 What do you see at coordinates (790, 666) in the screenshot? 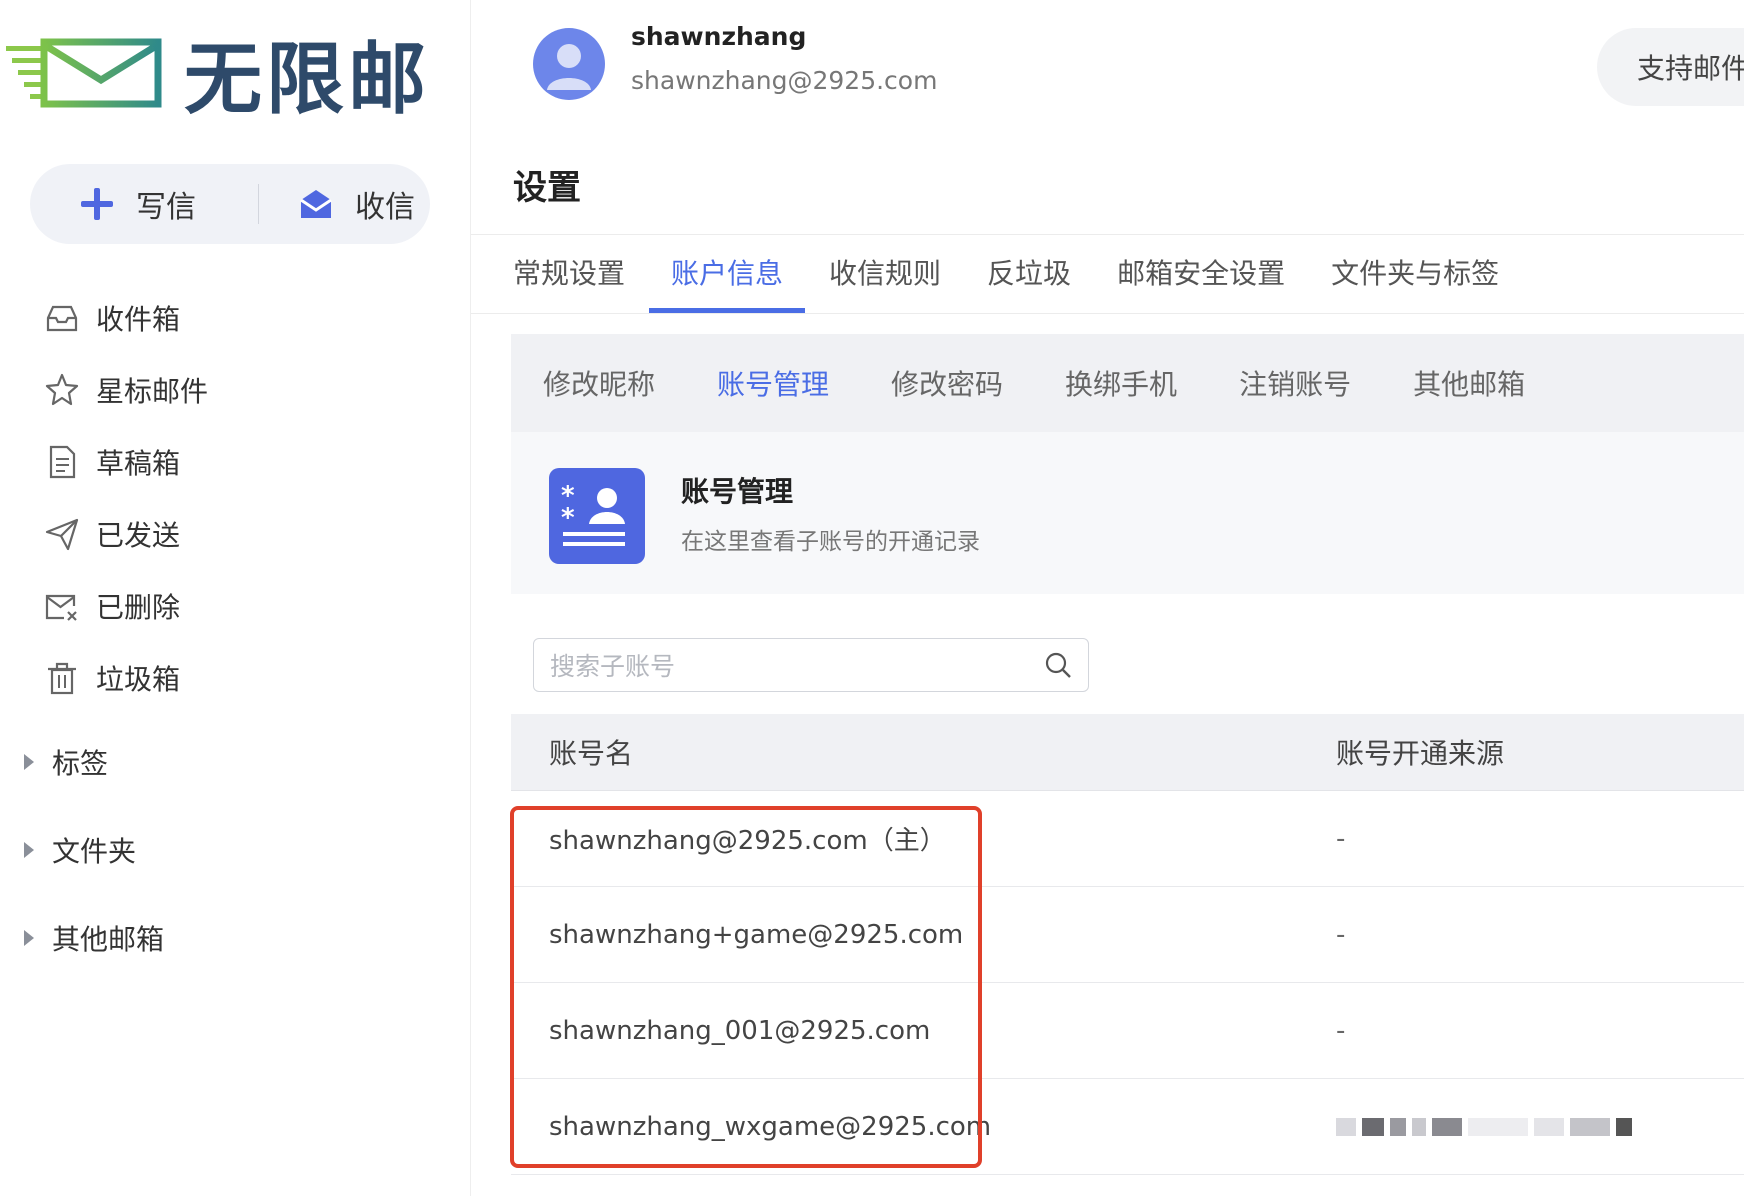
I see `search-input` at bounding box center [790, 666].